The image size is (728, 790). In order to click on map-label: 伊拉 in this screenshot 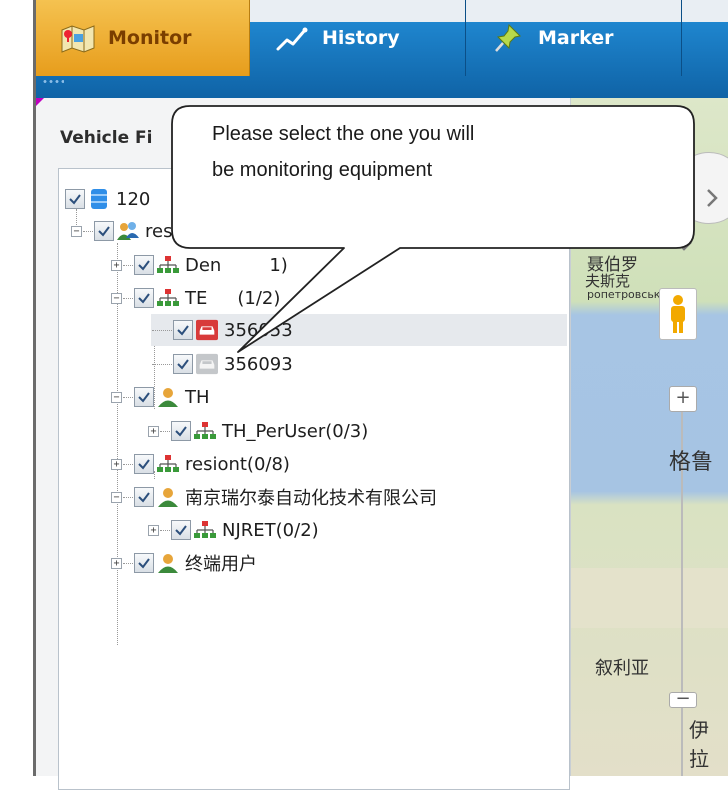, I will do `click(699, 744)`.